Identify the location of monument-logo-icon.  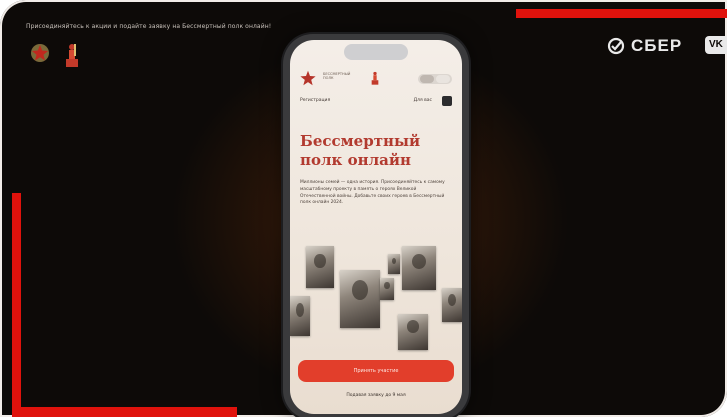
(375, 78).